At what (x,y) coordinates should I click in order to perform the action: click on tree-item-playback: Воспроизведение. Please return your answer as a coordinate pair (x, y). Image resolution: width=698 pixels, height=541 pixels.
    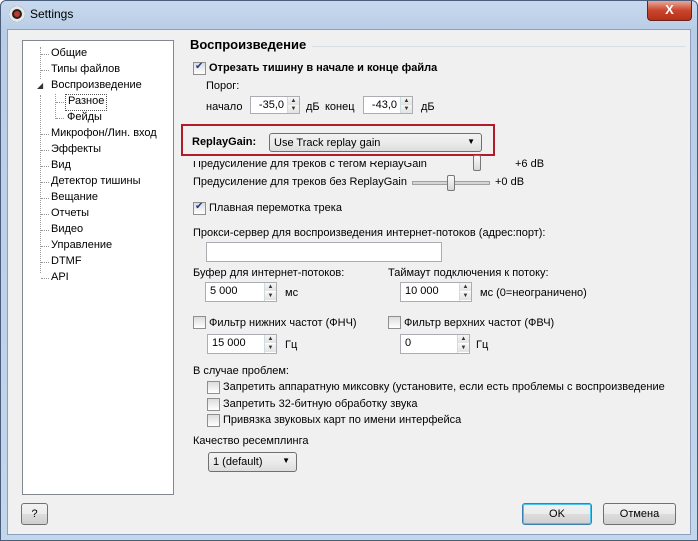
    Looking at the image, I should click on (96, 85).